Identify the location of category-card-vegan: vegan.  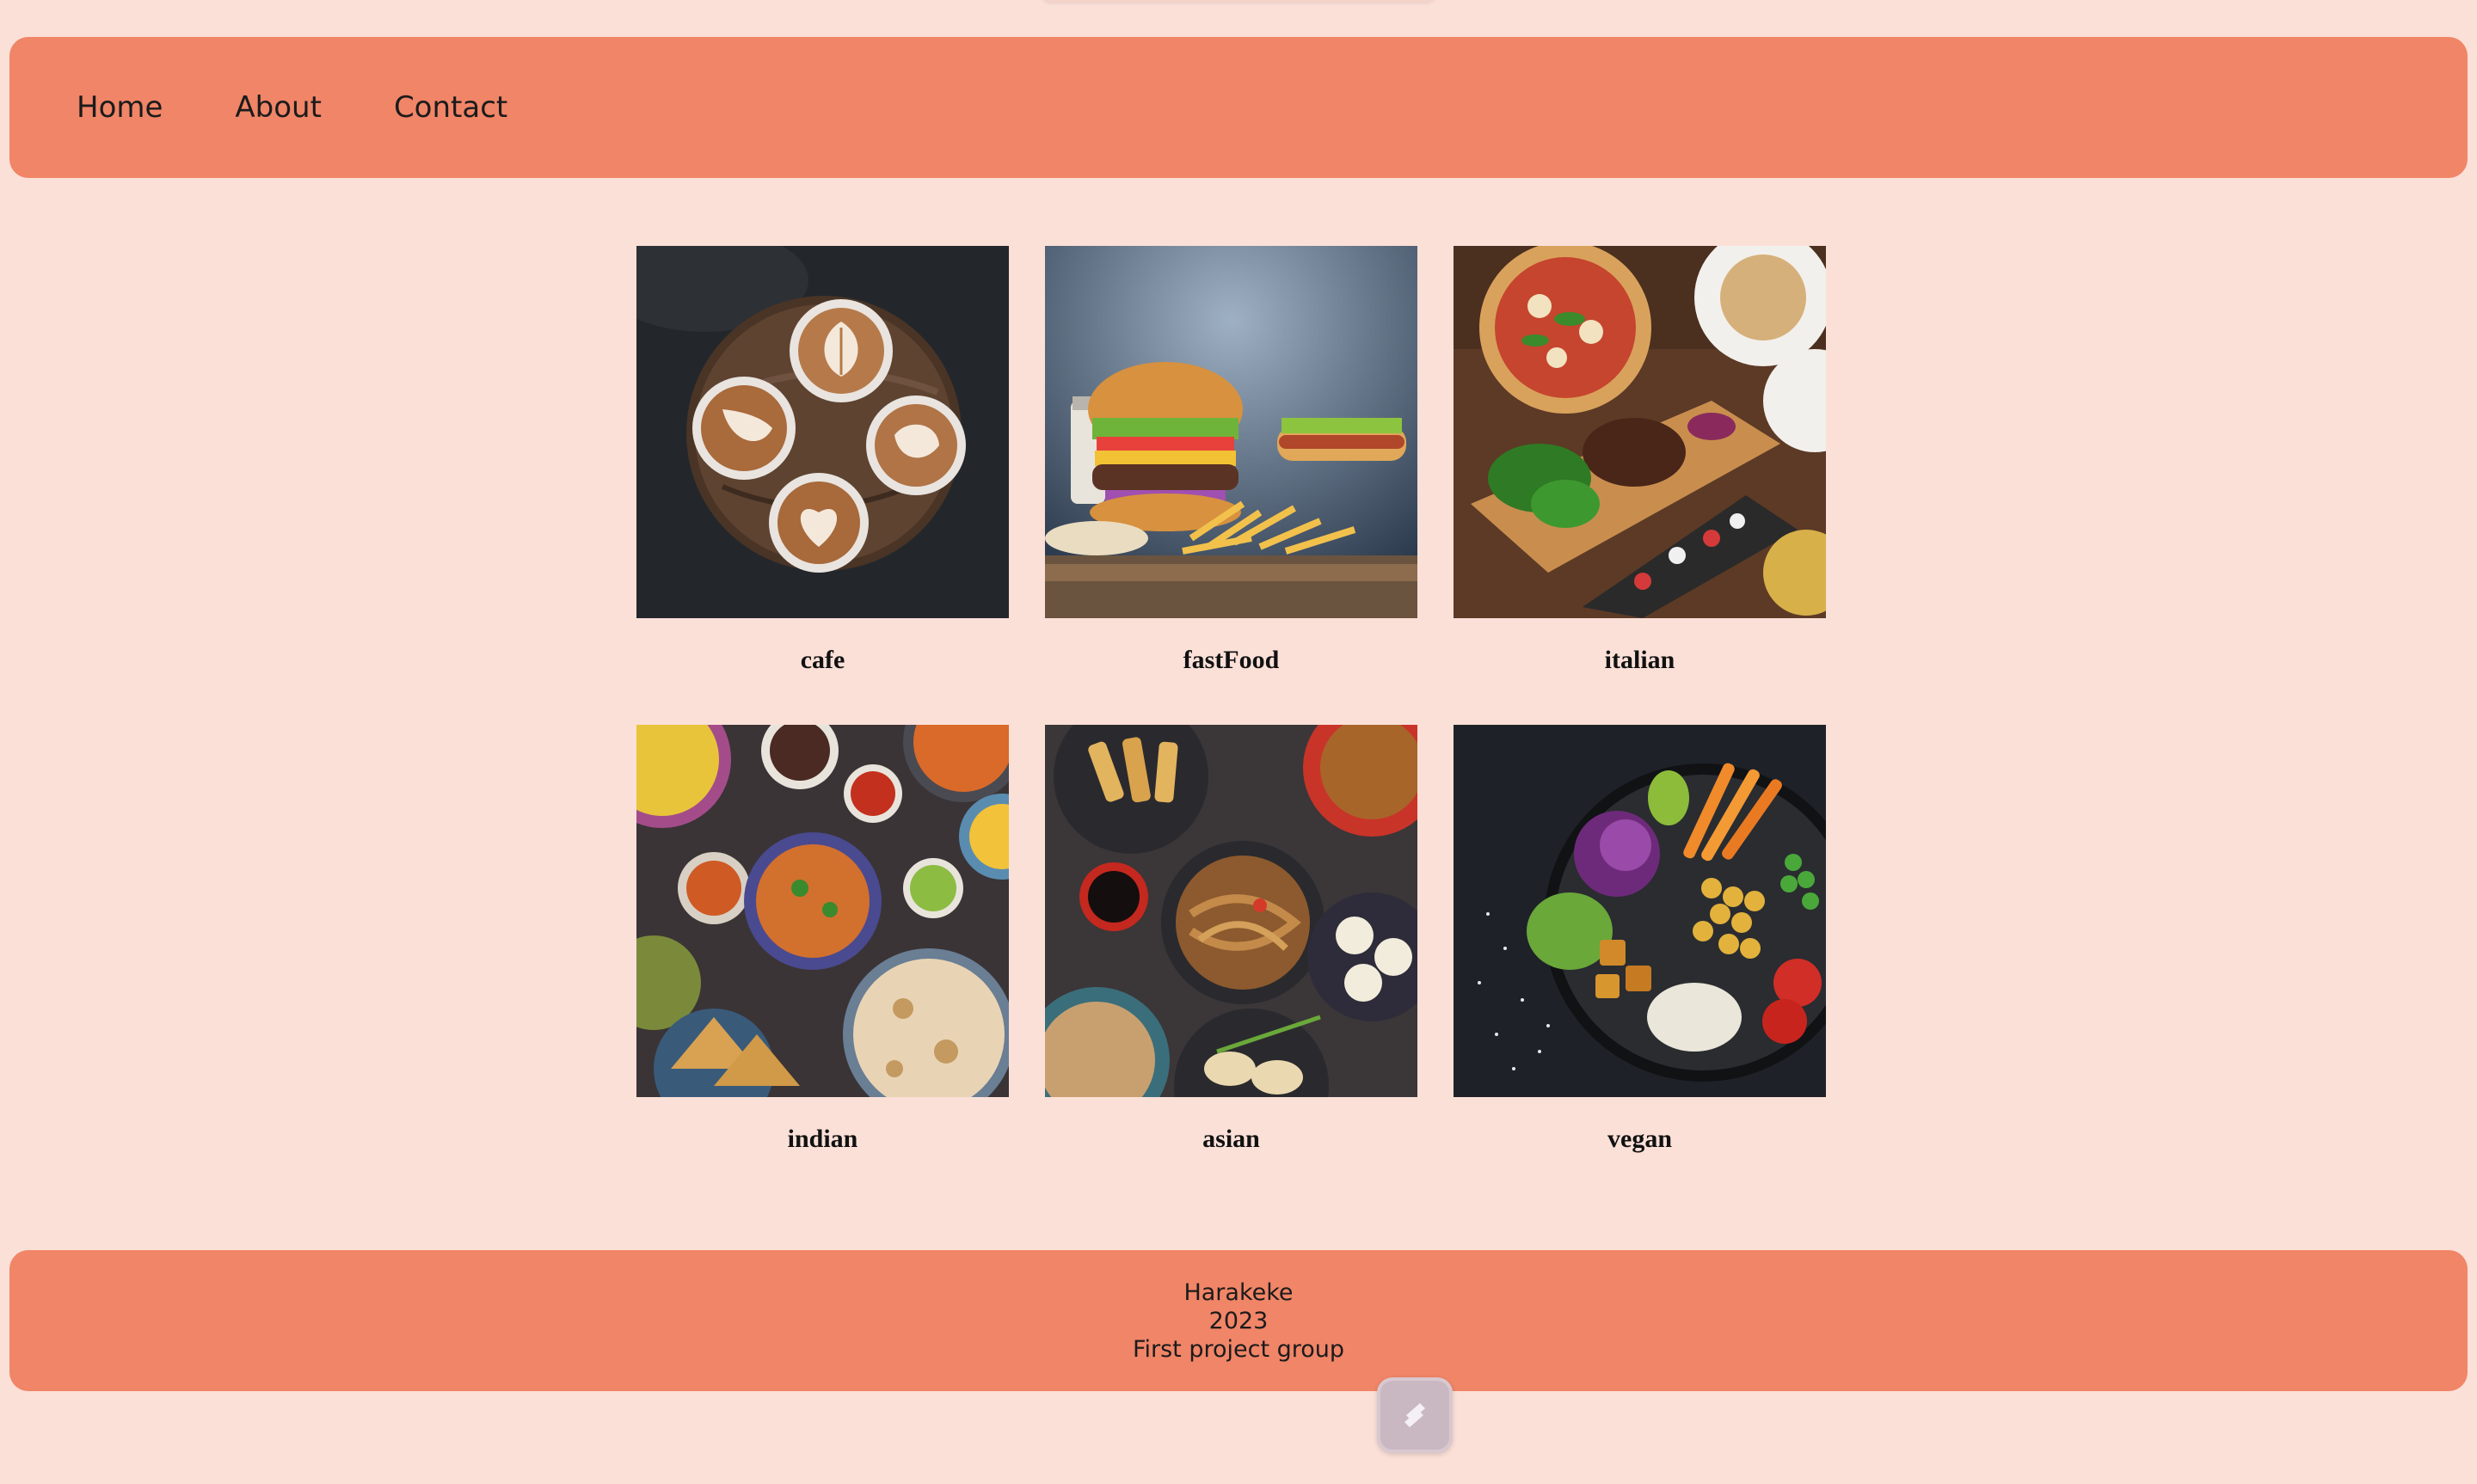
(1640, 964).